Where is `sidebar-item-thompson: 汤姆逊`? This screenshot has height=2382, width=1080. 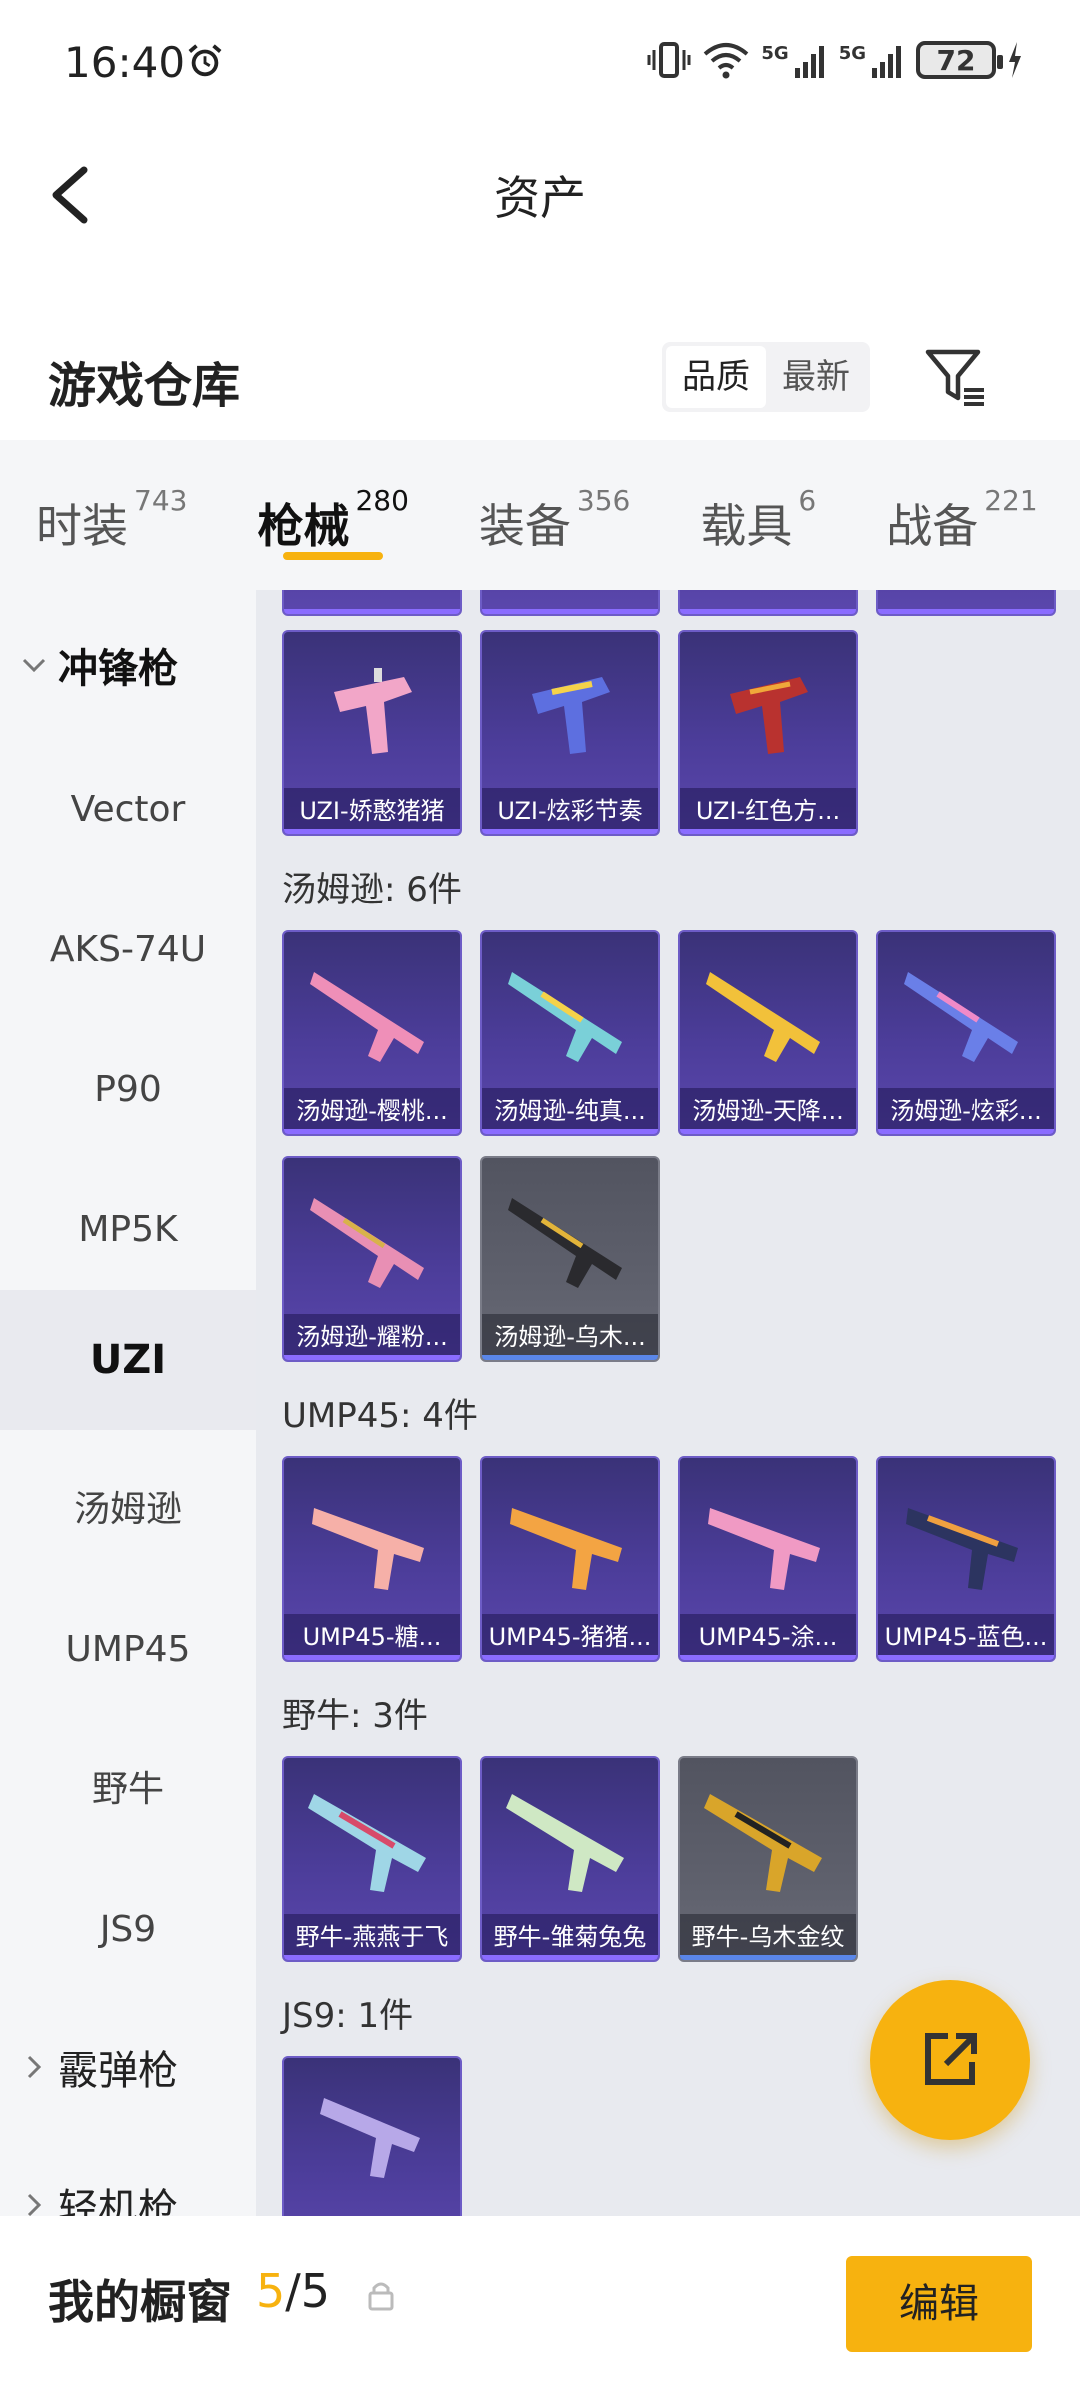 sidebar-item-thompson: 汤姆逊 is located at coordinates (128, 1510).